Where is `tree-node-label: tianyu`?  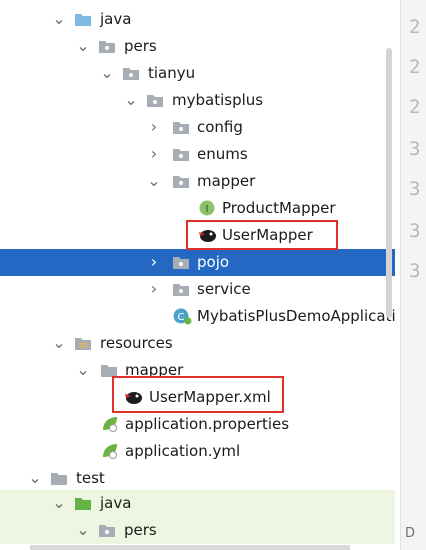 tree-node-label: tianyu is located at coordinates (172, 73).